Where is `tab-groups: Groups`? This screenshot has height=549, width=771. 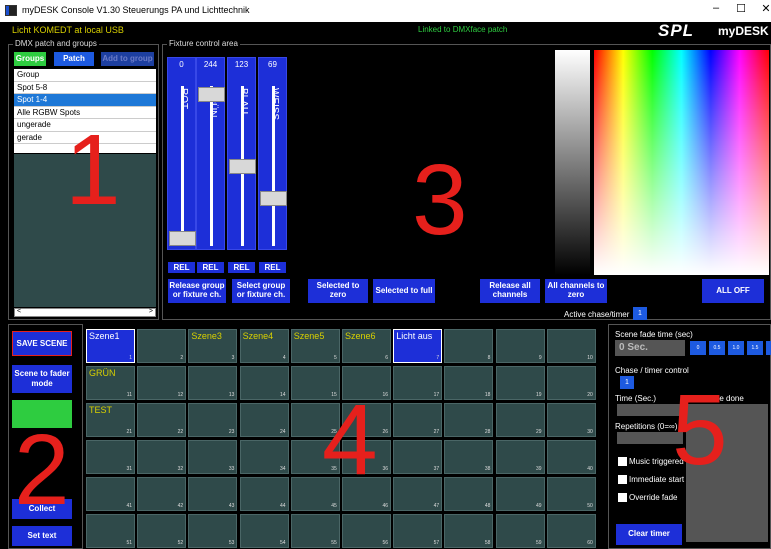 tab-groups: Groups is located at coordinates (30, 59).